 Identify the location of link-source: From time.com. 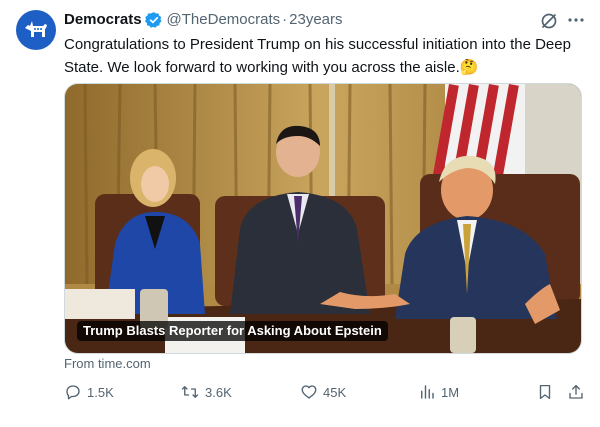
(107, 364).